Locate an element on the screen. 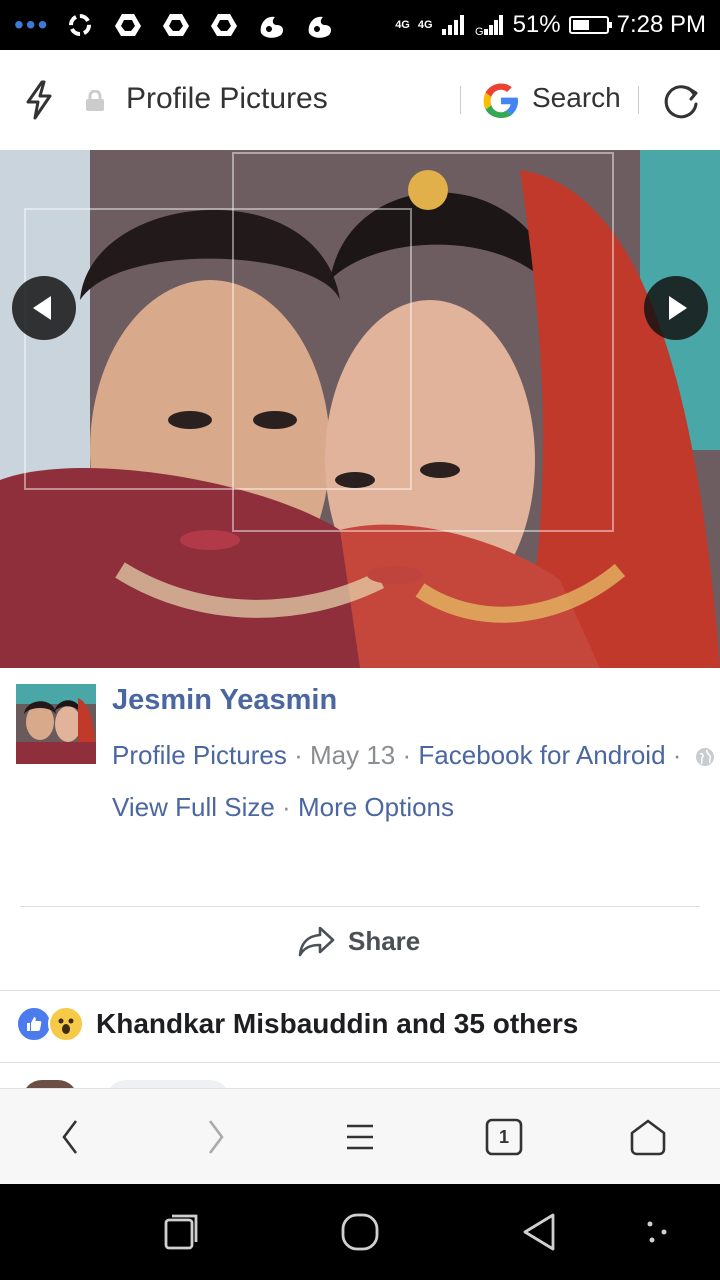 This screenshot has height=1280, width=720. system-status: 4G 4G G 51% 7:28 PM is located at coordinates (550, 25).